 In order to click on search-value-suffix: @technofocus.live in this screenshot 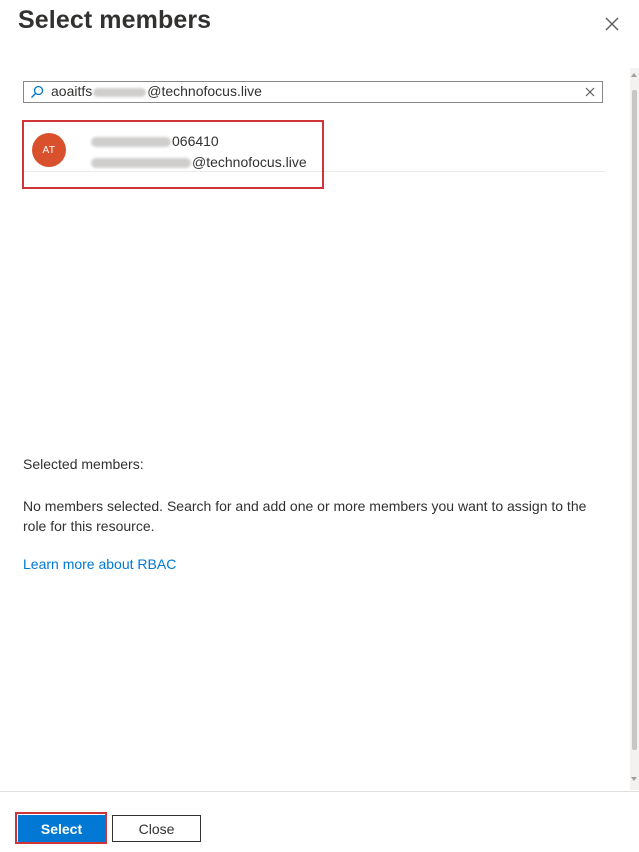, I will do `click(204, 91)`.